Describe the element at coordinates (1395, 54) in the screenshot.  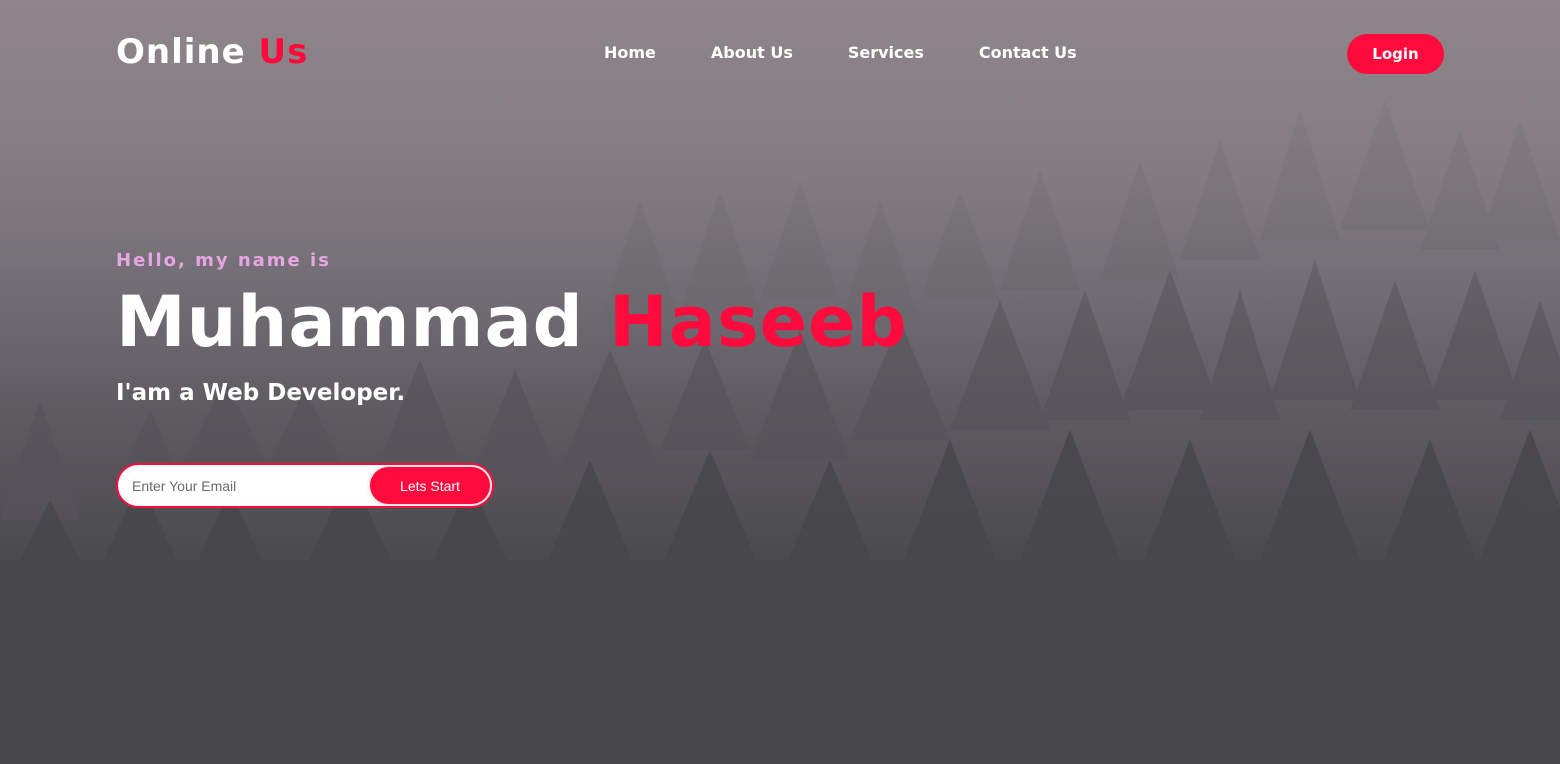
I see `login-button: Login` at that location.